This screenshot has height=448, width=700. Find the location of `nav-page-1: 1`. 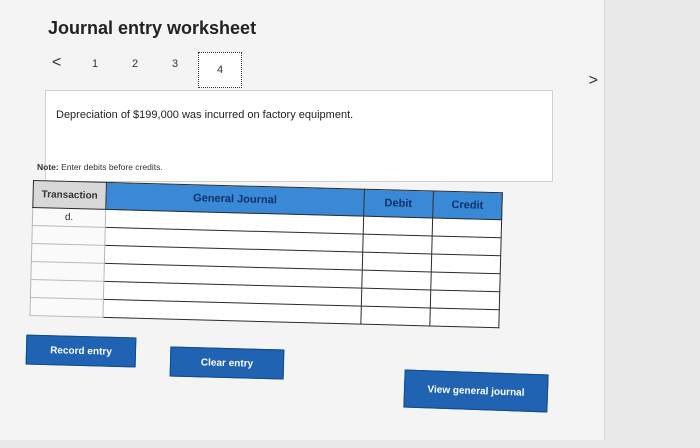

nav-page-1: 1 is located at coordinates (95, 64).